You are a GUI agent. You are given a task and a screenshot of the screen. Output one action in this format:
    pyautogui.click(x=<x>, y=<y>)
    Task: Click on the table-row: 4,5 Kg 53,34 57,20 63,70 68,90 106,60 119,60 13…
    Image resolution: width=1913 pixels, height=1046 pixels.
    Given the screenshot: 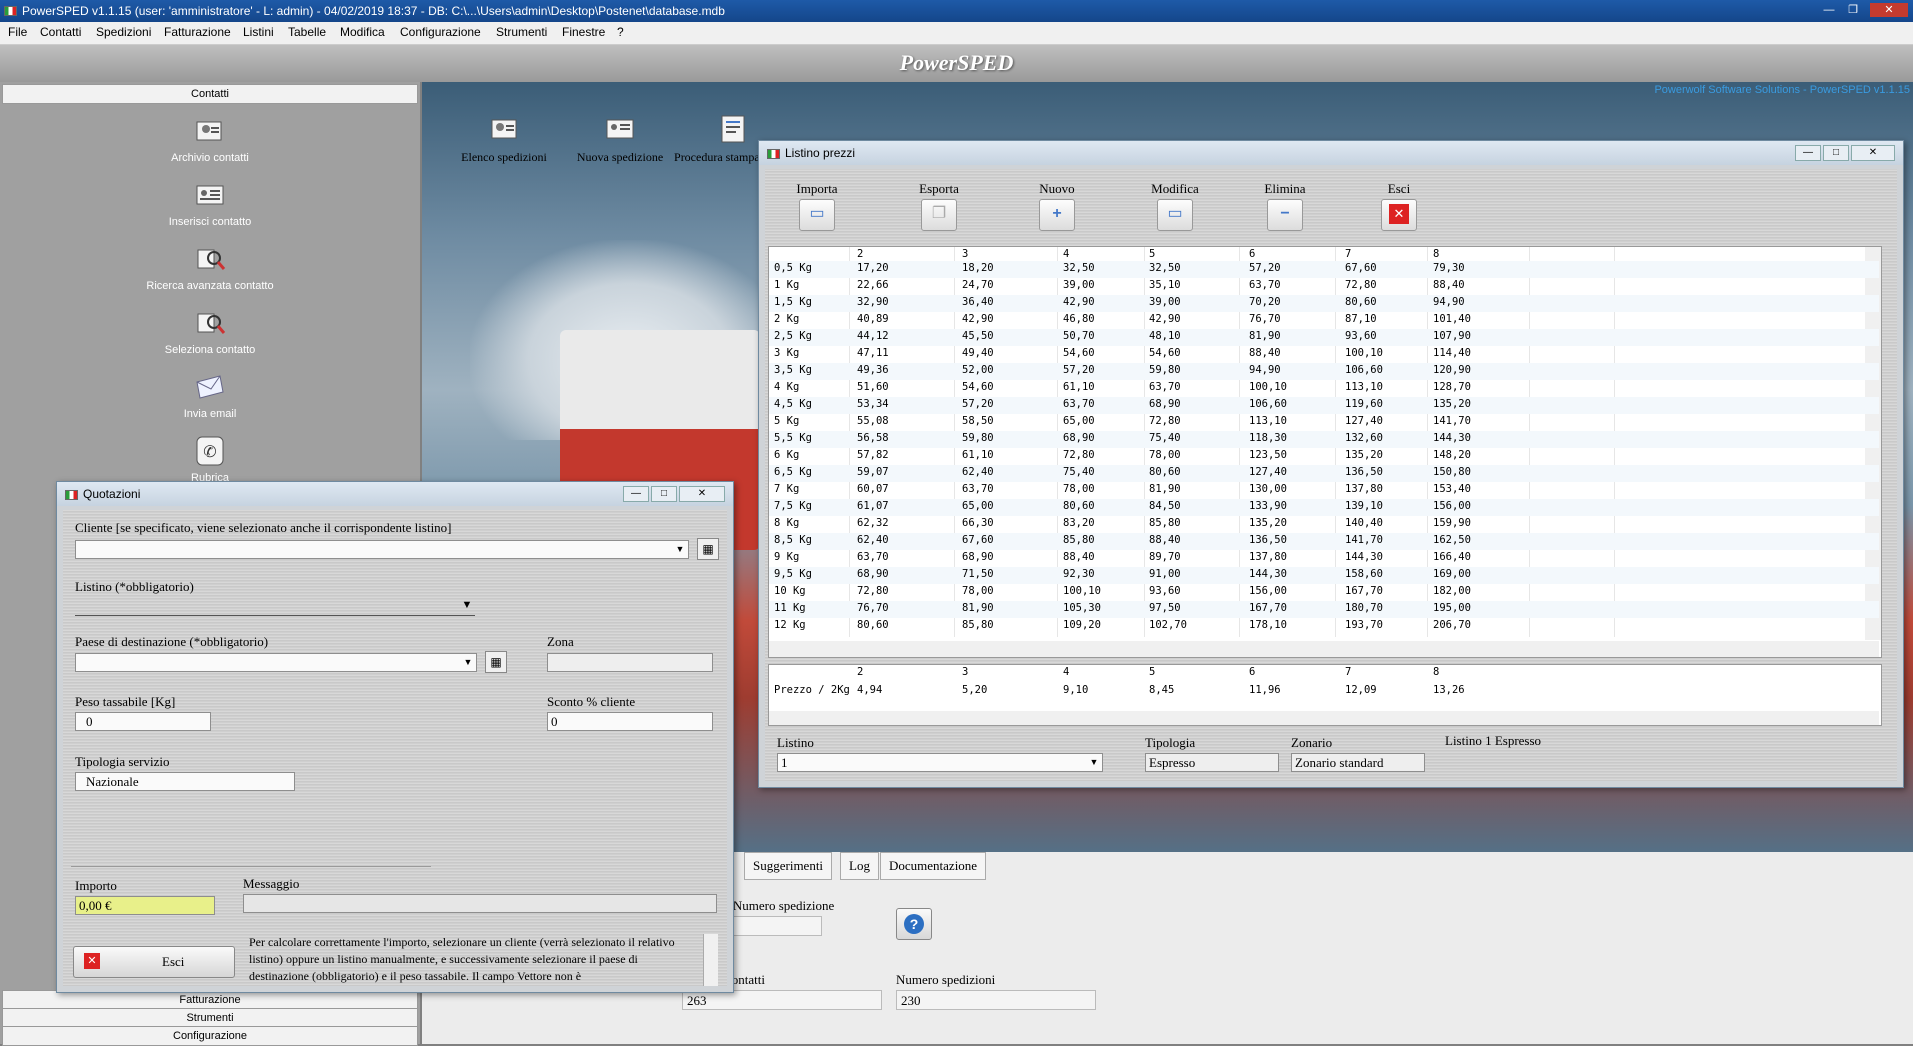 What is the action you would take?
    pyautogui.click(x=1324, y=405)
    